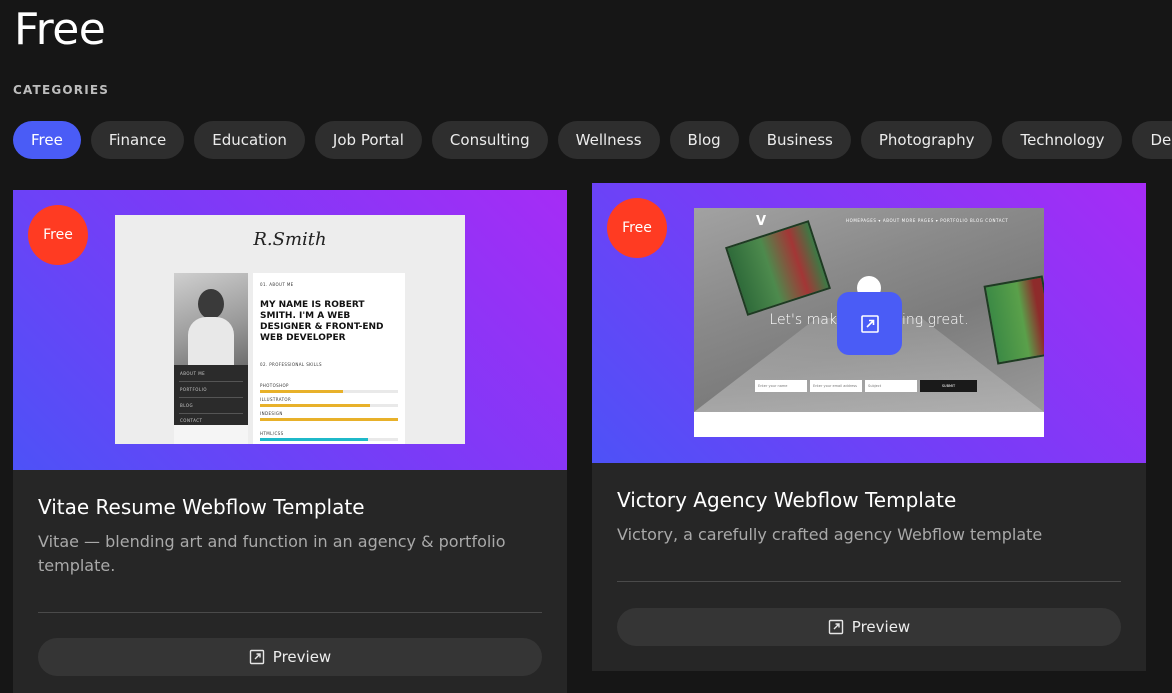 The image size is (1172, 693). What do you see at coordinates (608, 140) in the screenshot?
I see `chip-wellness: Wellness` at bounding box center [608, 140].